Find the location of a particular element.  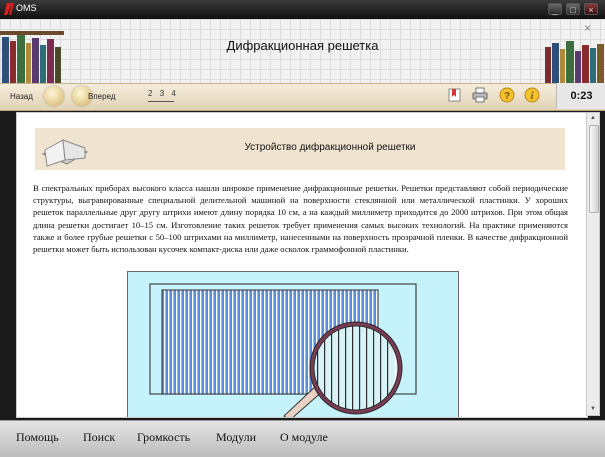

forward-label: Вперед is located at coordinates (102, 96).